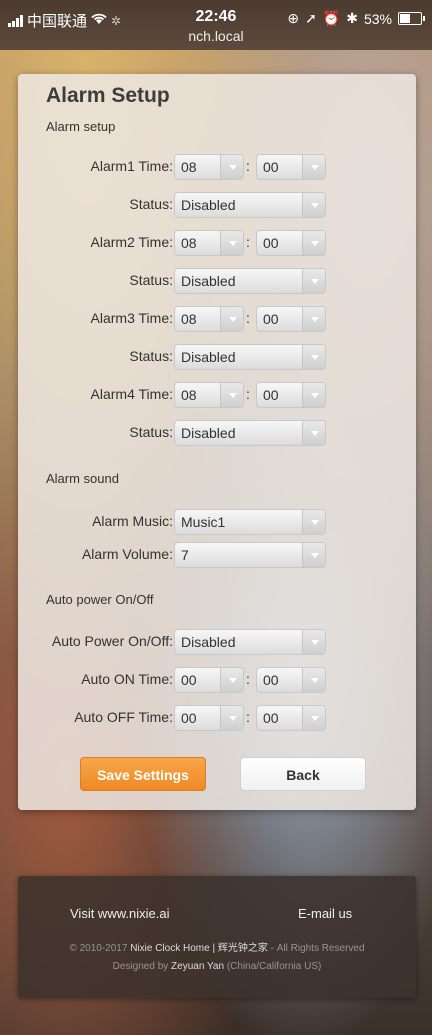 This screenshot has height=1035, width=432. Describe the element at coordinates (189, 680) in the screenshot. I see `auto-on-hour-value: 00` at that location.